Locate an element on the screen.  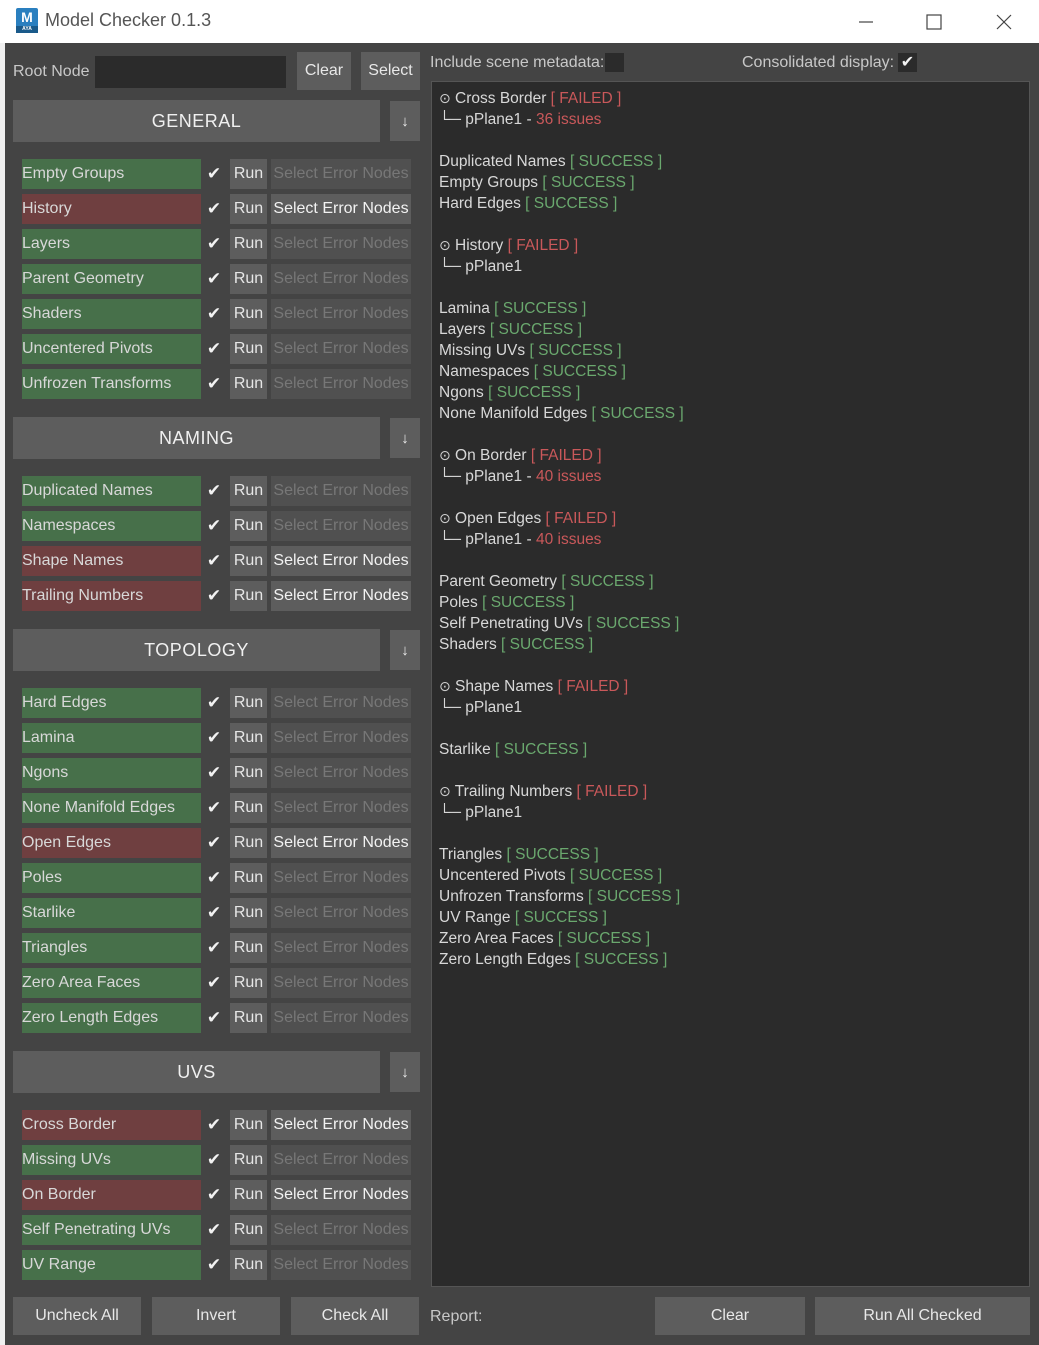
run-all-checked-button: Run All Checked is located at coordinates (922, 1316).